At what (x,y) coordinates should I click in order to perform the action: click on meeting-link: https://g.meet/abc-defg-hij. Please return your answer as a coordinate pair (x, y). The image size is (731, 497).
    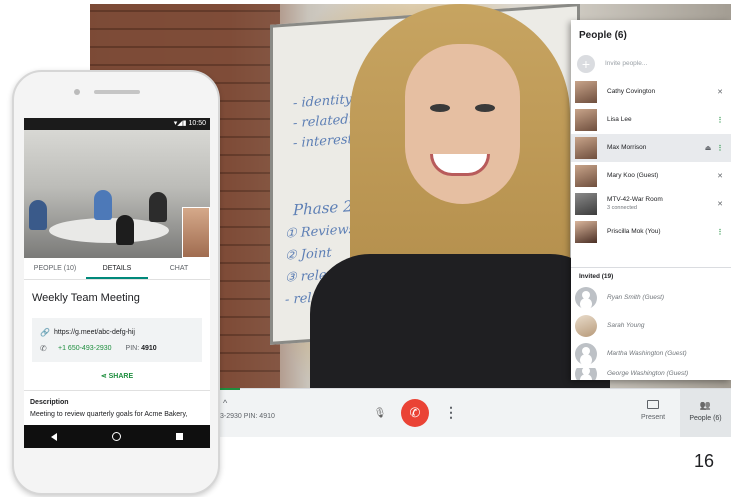
    Looking at the image, I should click on (94, 332).